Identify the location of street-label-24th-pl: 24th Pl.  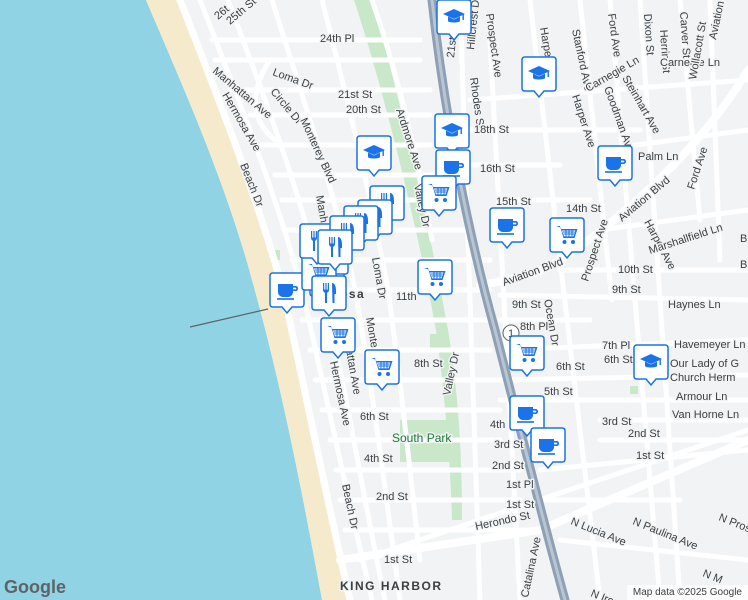
(337, 39).